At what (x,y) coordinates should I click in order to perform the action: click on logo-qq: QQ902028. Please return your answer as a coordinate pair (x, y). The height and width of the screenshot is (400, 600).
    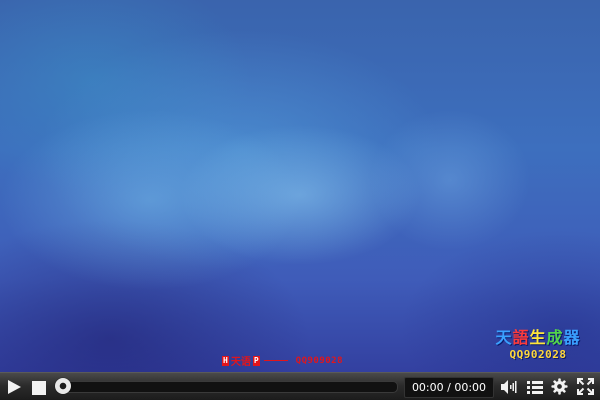
    Looking at the image, I should click on (538, 354).